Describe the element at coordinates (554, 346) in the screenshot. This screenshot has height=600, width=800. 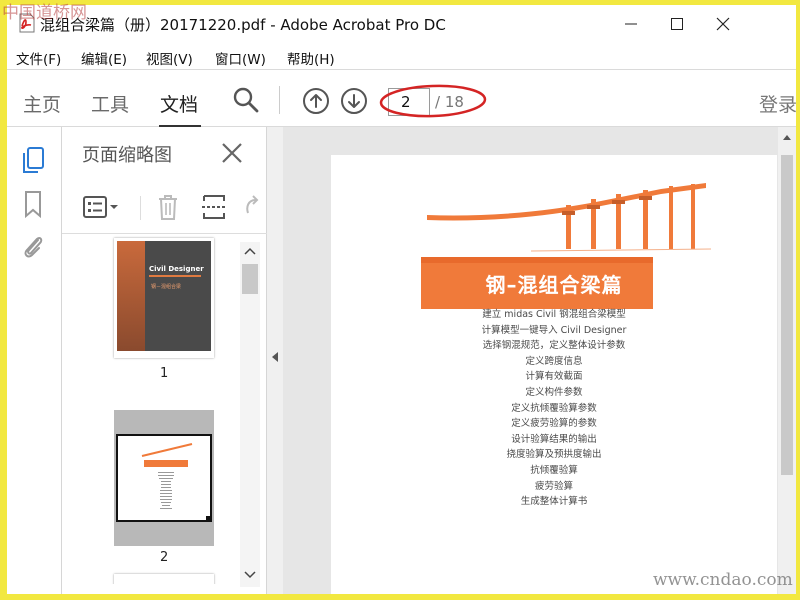
I see `contents-line: 选择钢混规范，定义整体设计参数` at that location.